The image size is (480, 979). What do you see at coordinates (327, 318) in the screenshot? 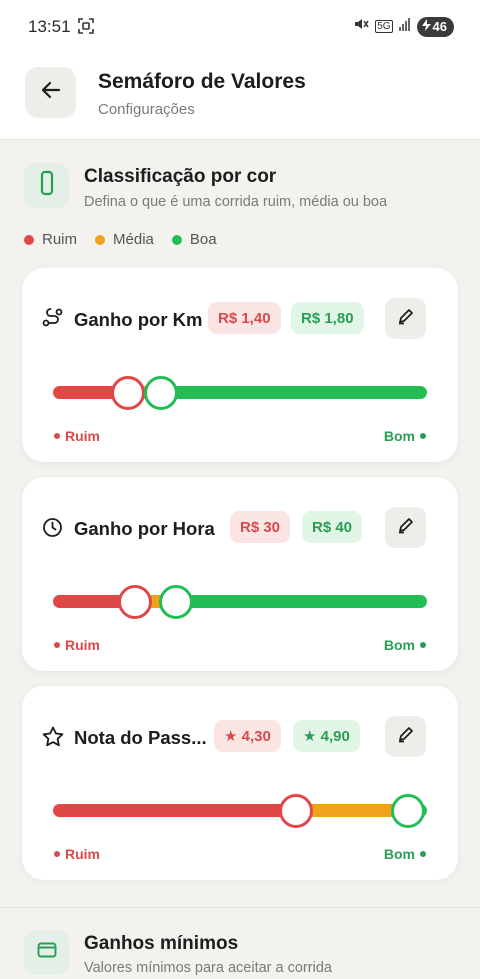
I see `high-threshold-badge: R$ 1,80` at bounding box center [327, 318].